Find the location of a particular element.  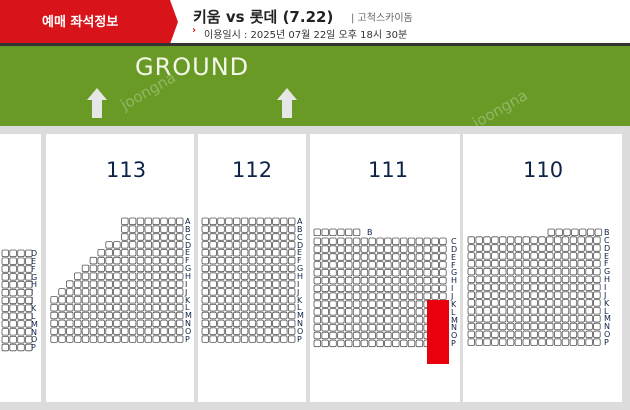

selected-seats-marker is located at coordinates (438, 332).